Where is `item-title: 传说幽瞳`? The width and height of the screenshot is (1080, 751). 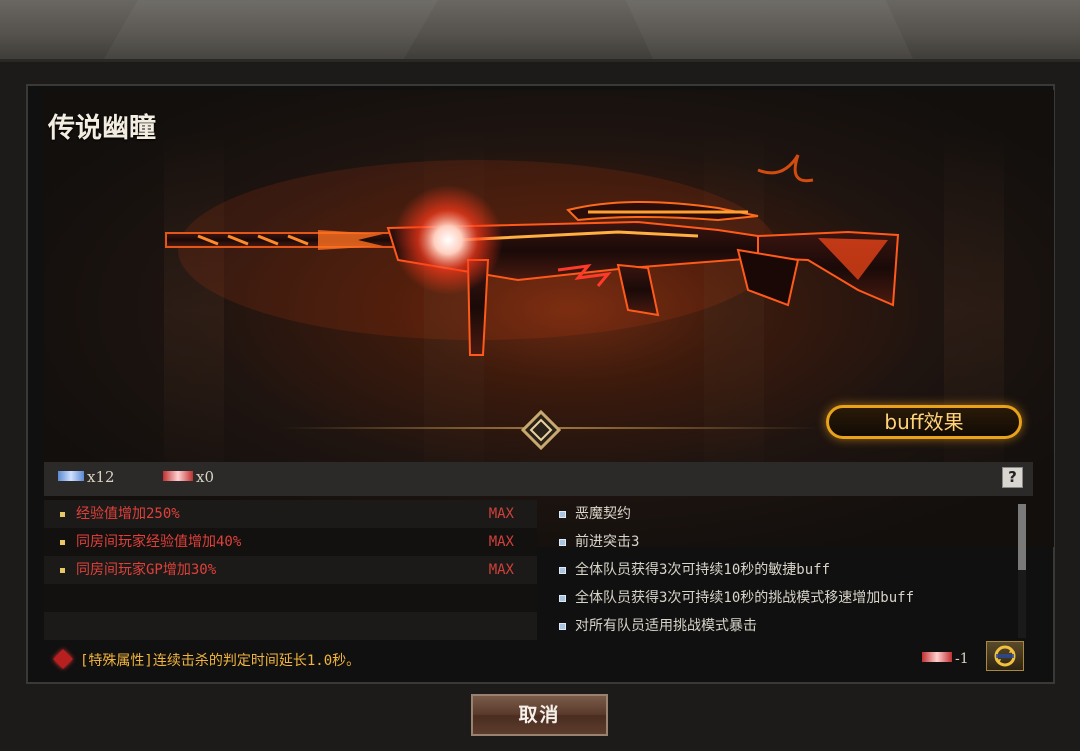 item-title: 传说幽瞳 is located at coordinates (102, 128).